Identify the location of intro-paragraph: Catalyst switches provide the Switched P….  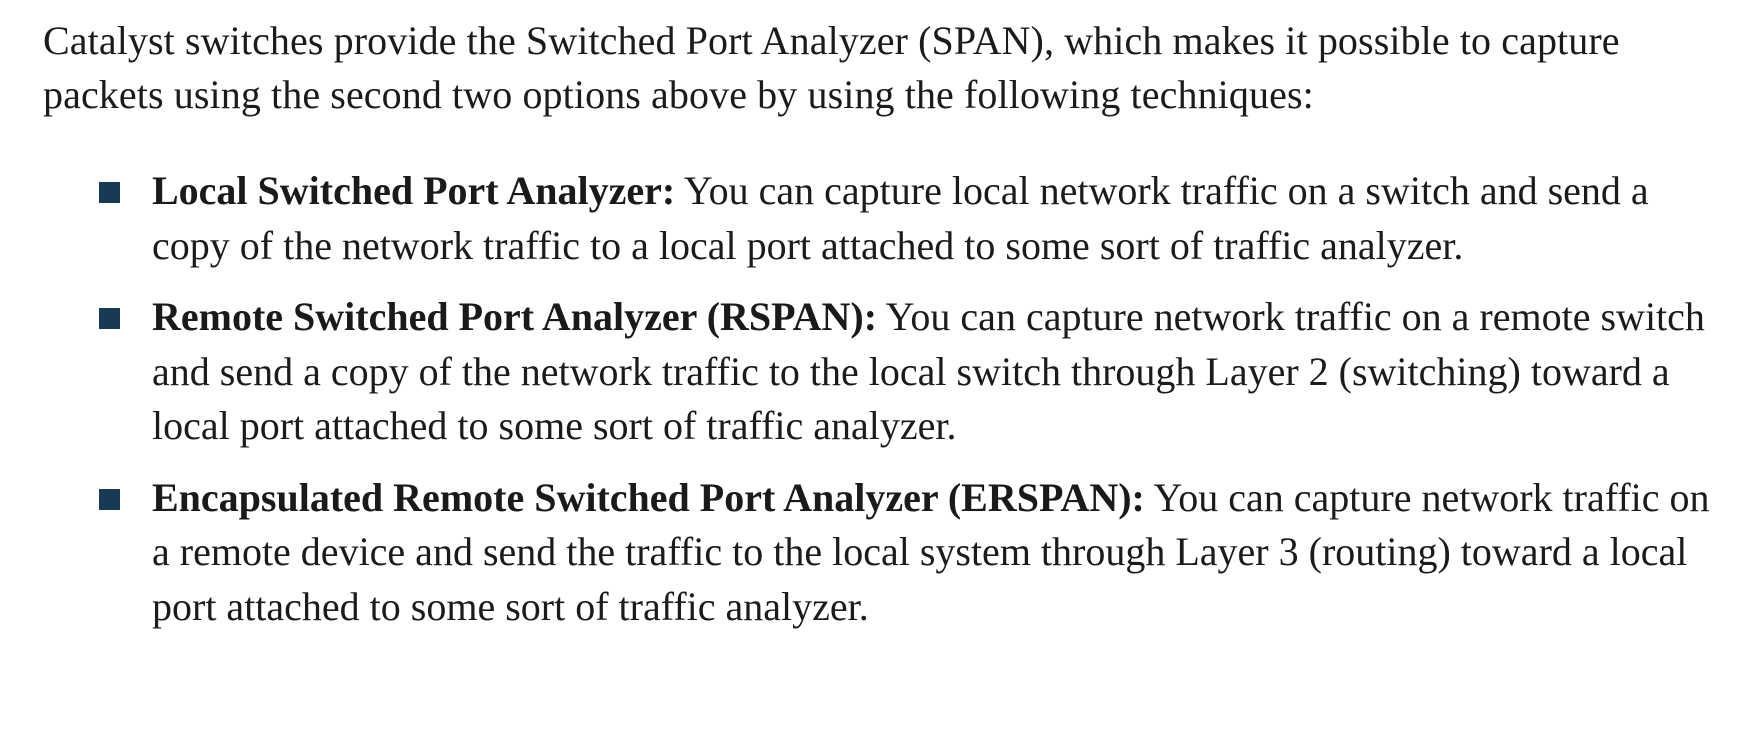
(831, 67).